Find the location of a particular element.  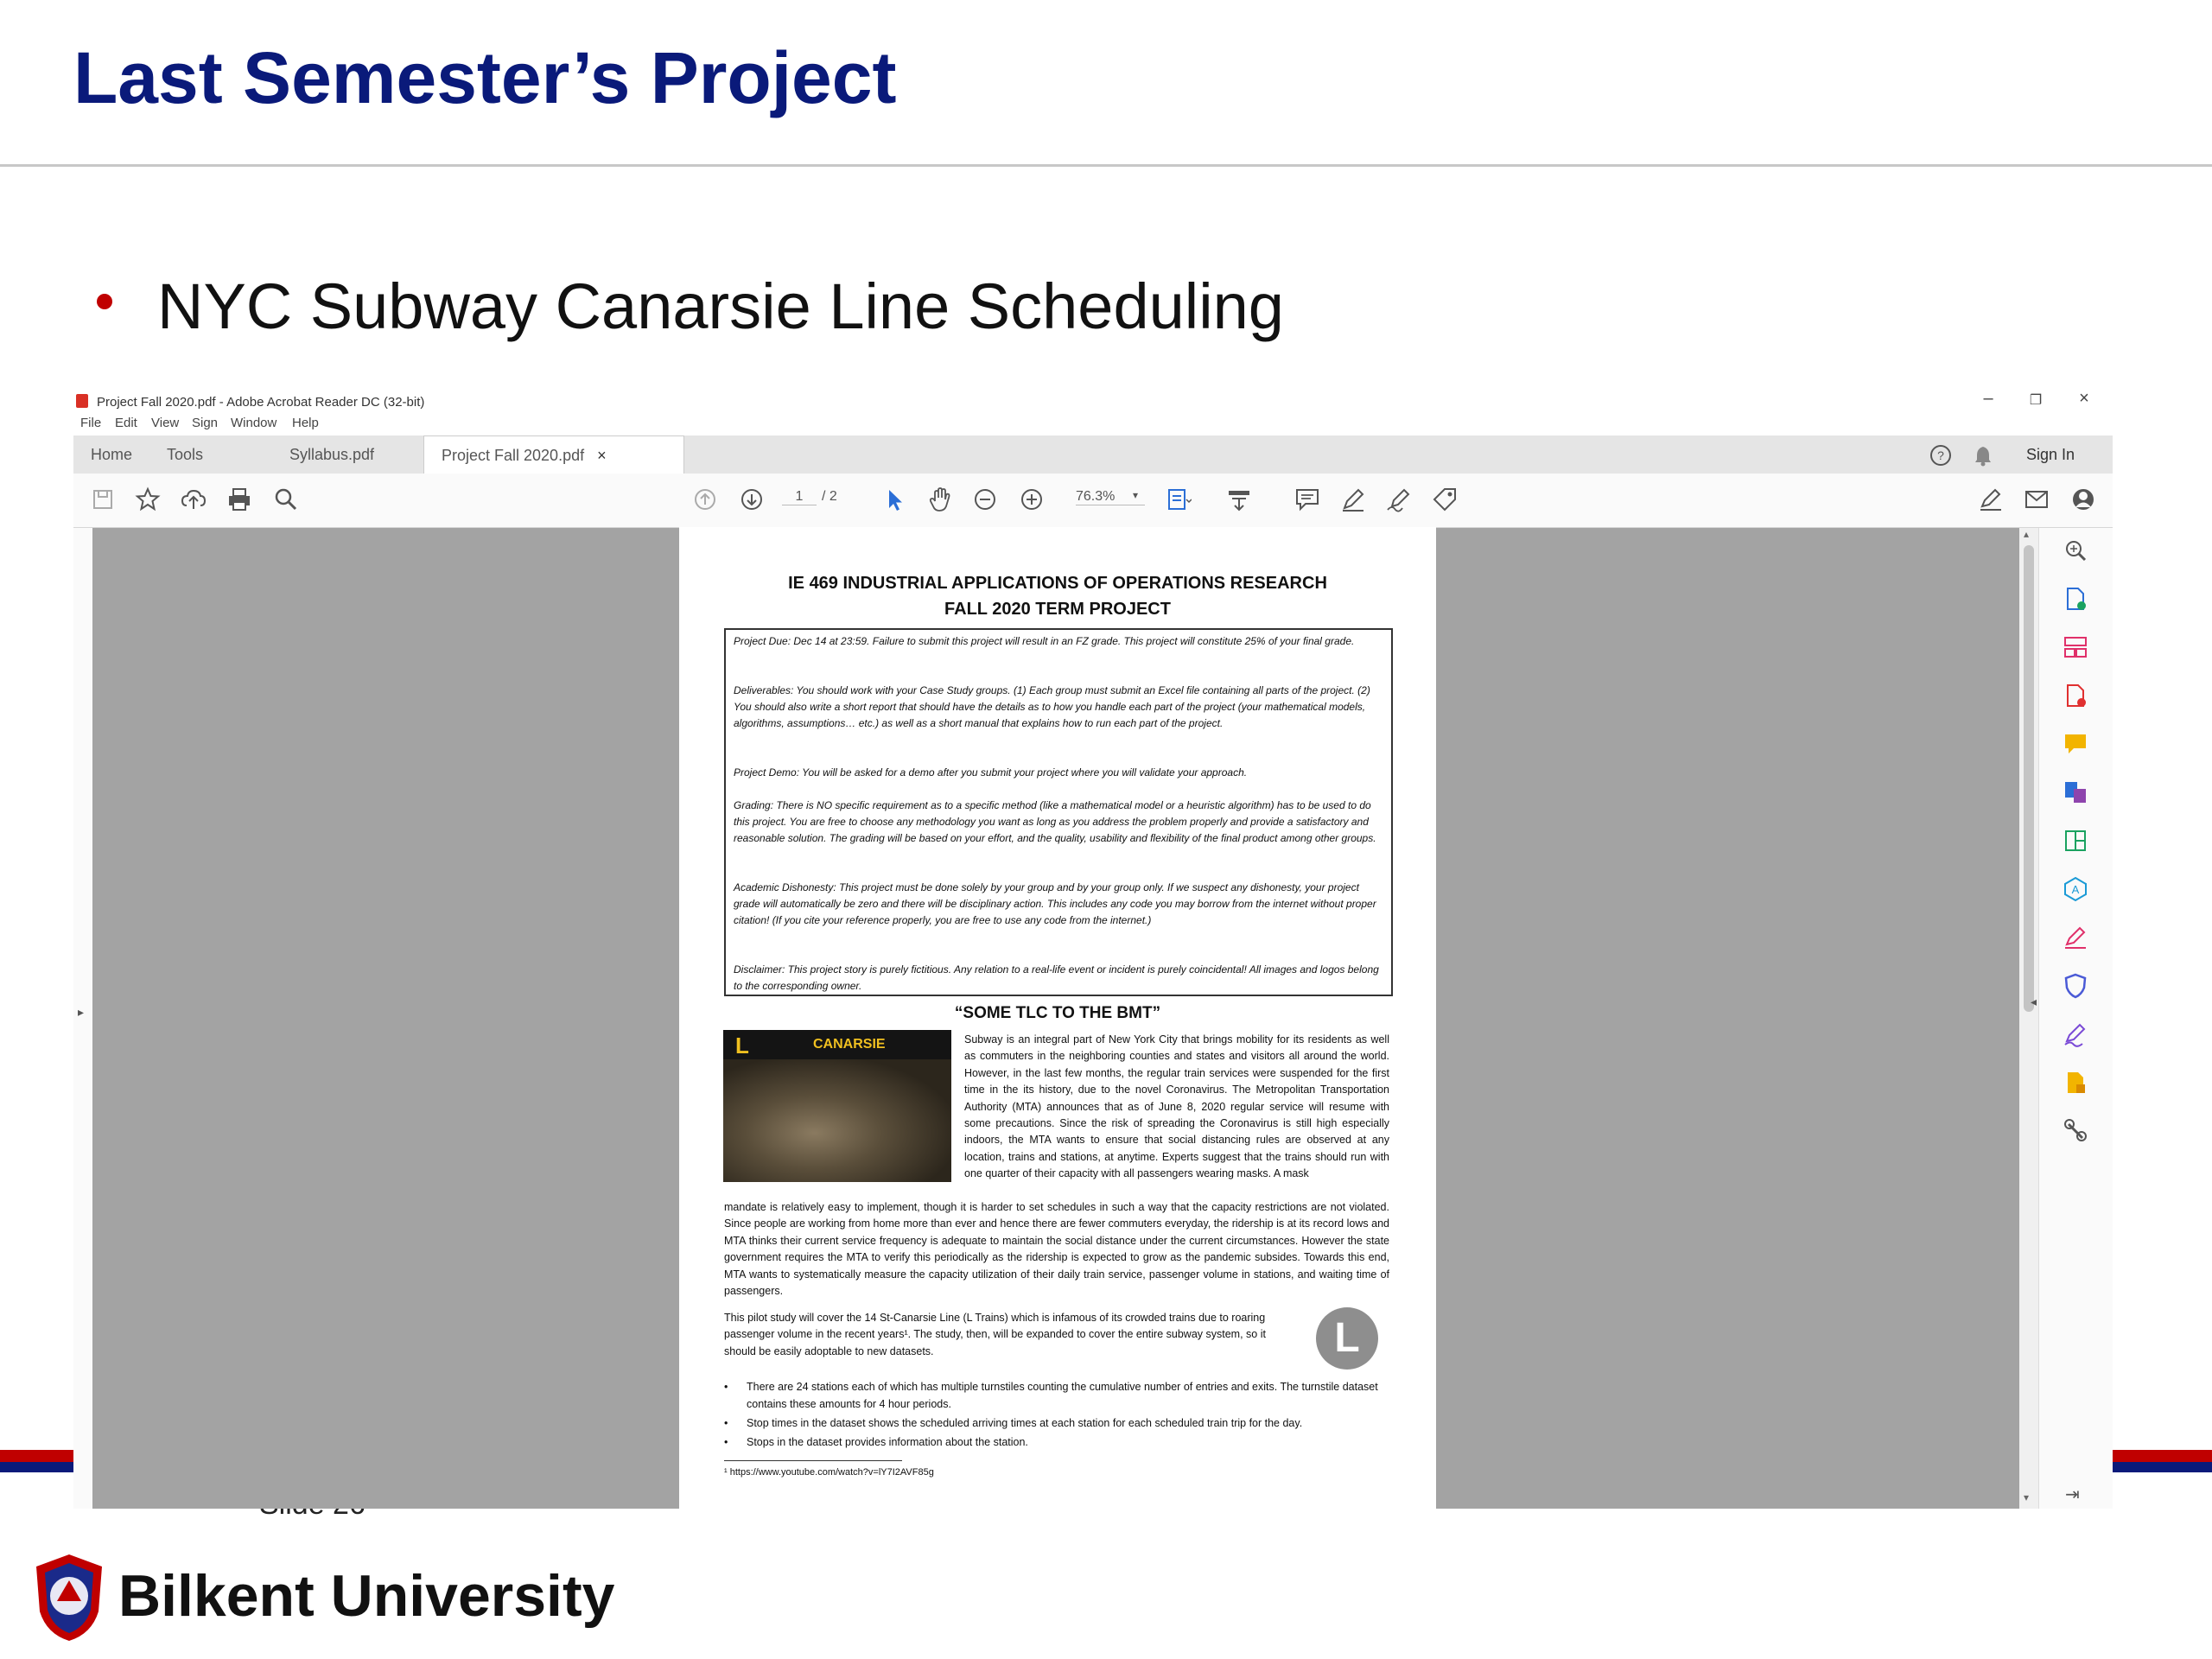

print-icon is located at coordinates (239, 500).